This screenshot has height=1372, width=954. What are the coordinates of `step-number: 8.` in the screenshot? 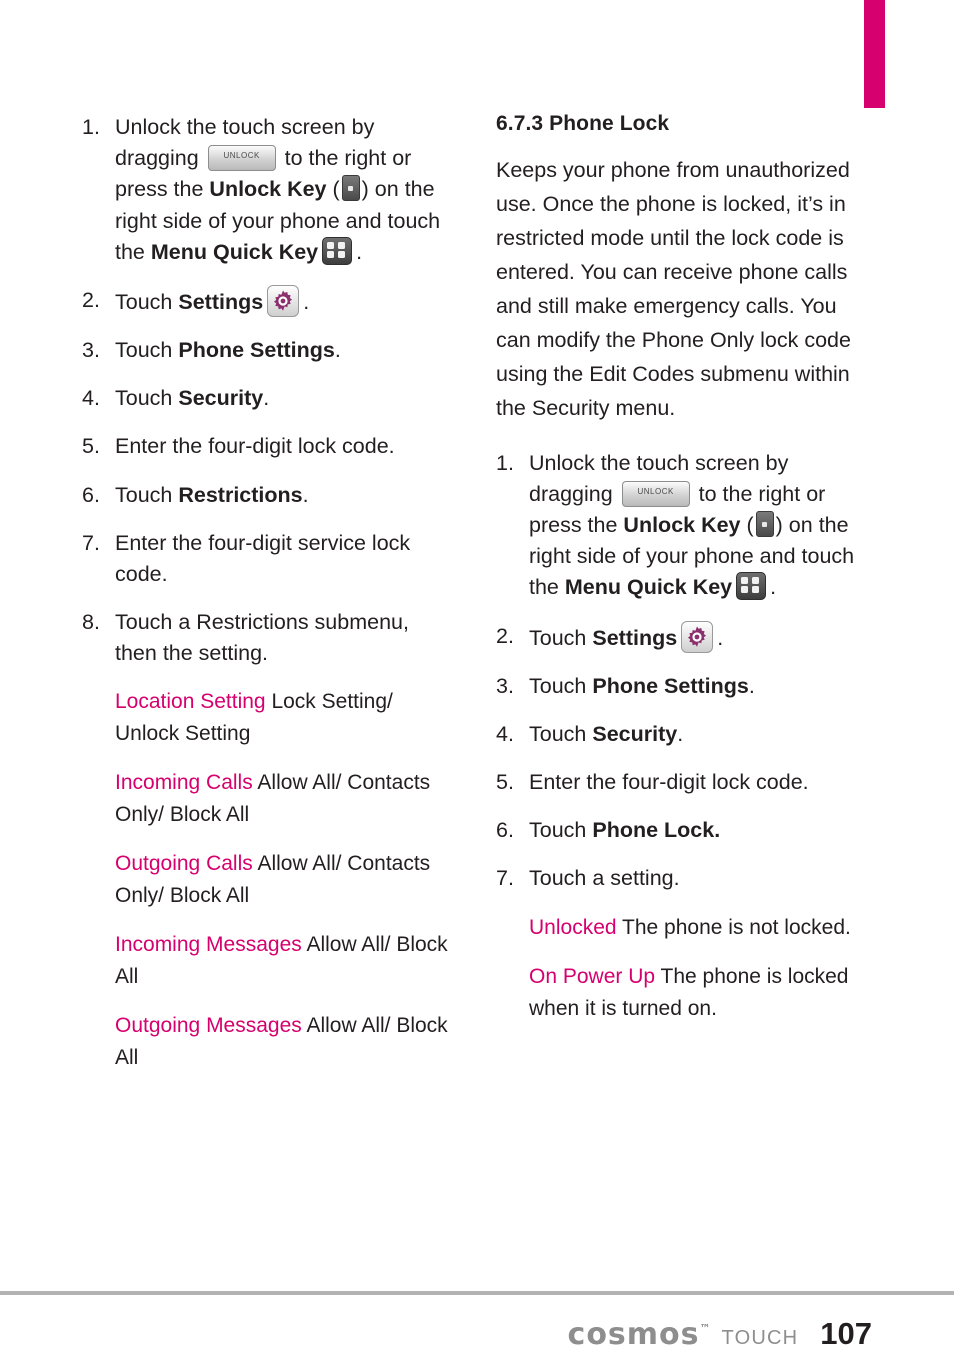 It's located at (91, 622).